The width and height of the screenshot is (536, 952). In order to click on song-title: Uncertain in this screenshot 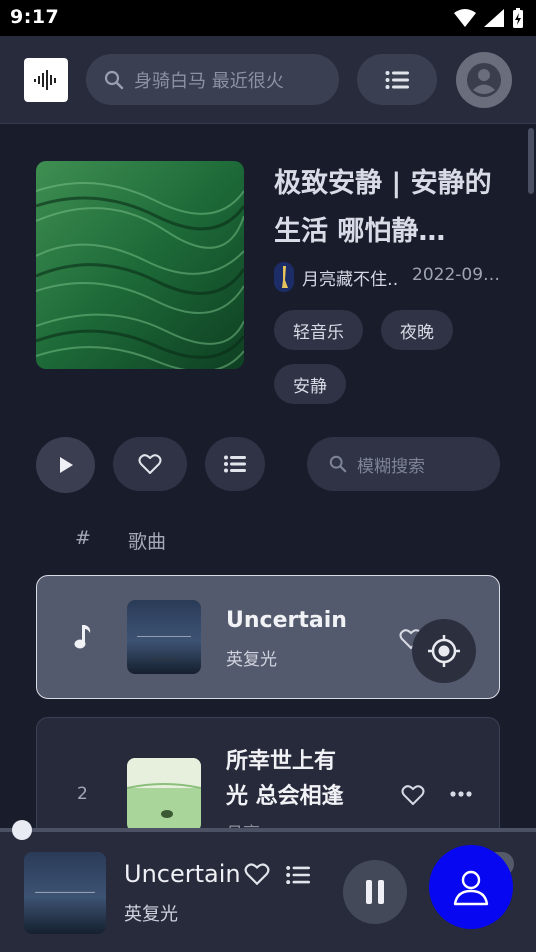, I will do `click(286, 620)`.